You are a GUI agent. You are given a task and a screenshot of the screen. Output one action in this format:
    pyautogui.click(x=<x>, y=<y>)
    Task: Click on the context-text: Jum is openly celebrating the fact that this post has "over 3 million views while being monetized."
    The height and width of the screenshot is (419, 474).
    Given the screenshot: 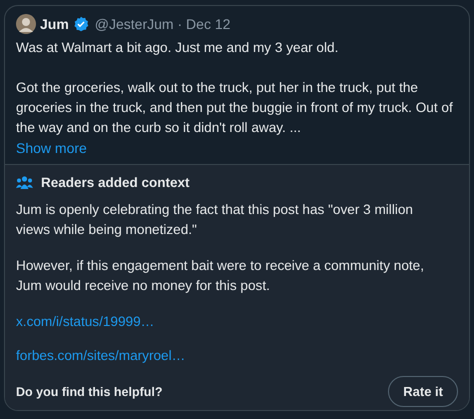 What is the action you would take?
    pyautogui.click(x=215, y=220)
    